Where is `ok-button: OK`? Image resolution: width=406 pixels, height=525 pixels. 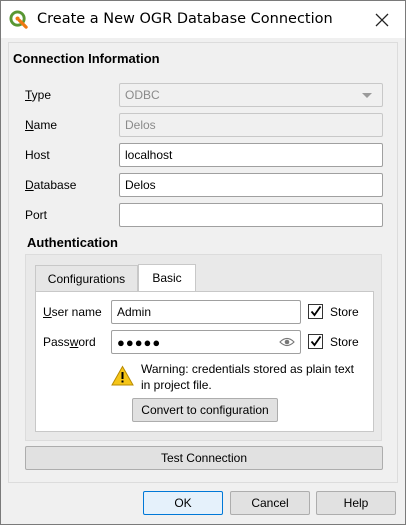
ok-button: OK is located at coordinates (183, 503).